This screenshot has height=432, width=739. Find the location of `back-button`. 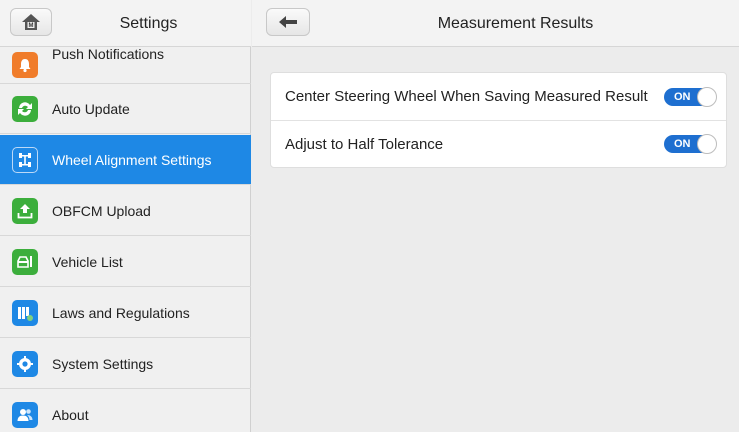

back-button is located at coordinates (288, 22).